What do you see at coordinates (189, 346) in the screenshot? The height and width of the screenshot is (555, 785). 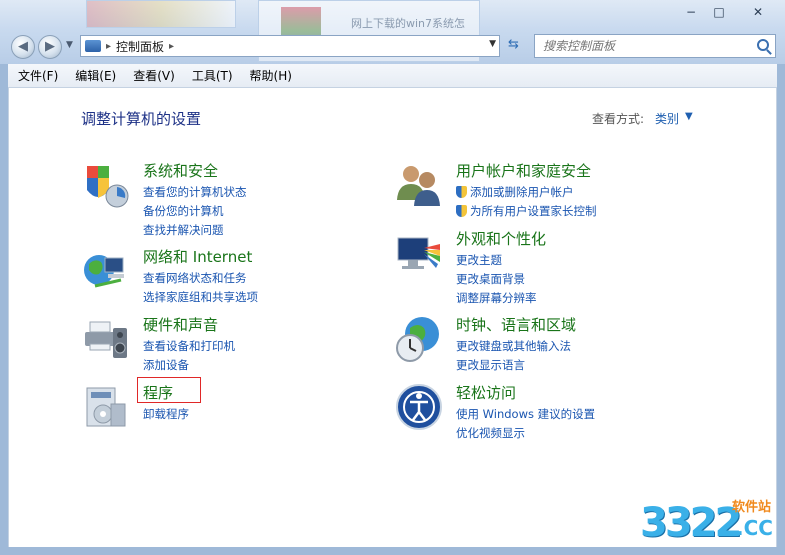 I see `link-devices-printers: 查看设备和打印机` at bounding box center [189, 346].